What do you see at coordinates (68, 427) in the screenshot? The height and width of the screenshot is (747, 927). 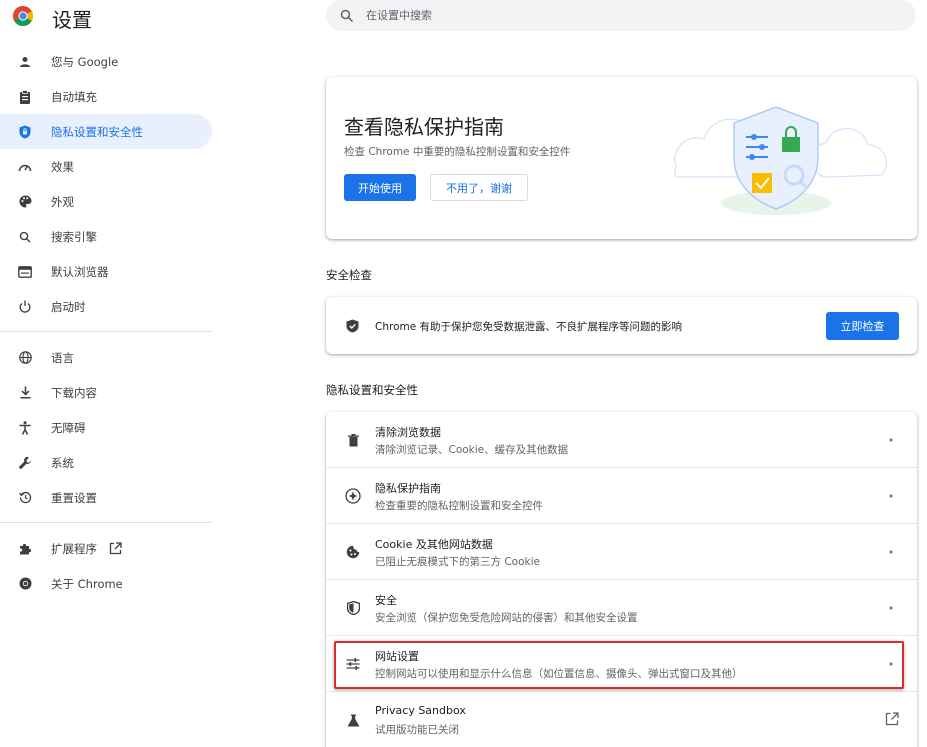 I see `sidebar-item-label: 无障碍` at bounding box center [68, 427].